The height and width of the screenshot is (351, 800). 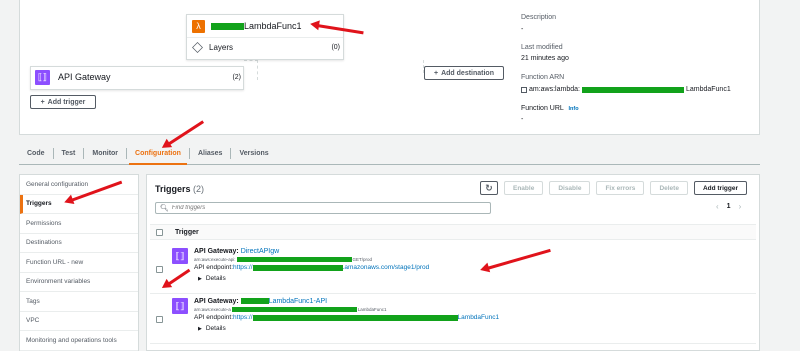 What do you see at coordinates (197, 47) in the screenshot?
I see `layers-icon` at bounding box center [197, 47].